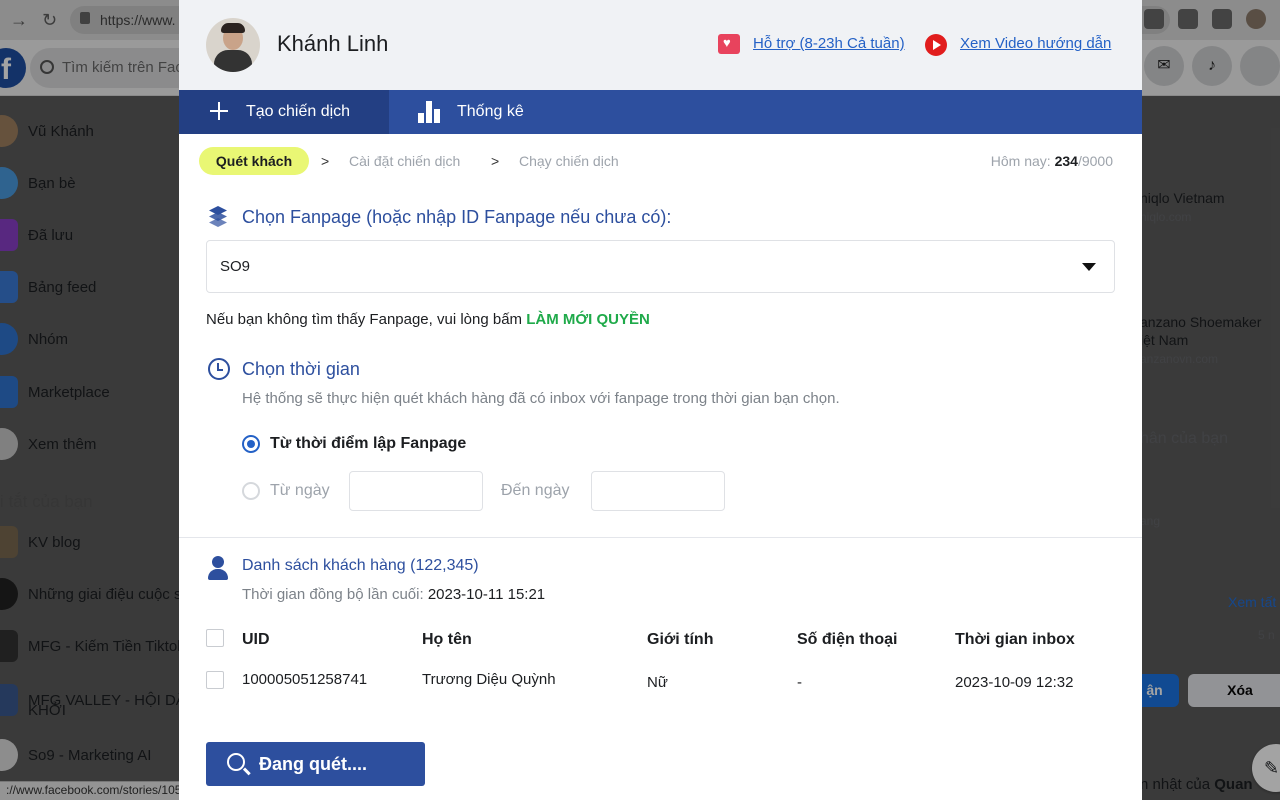 This screenshot has height=800, width=1280. I want to click on user-name: Khánh Linh, so click(333, 43).